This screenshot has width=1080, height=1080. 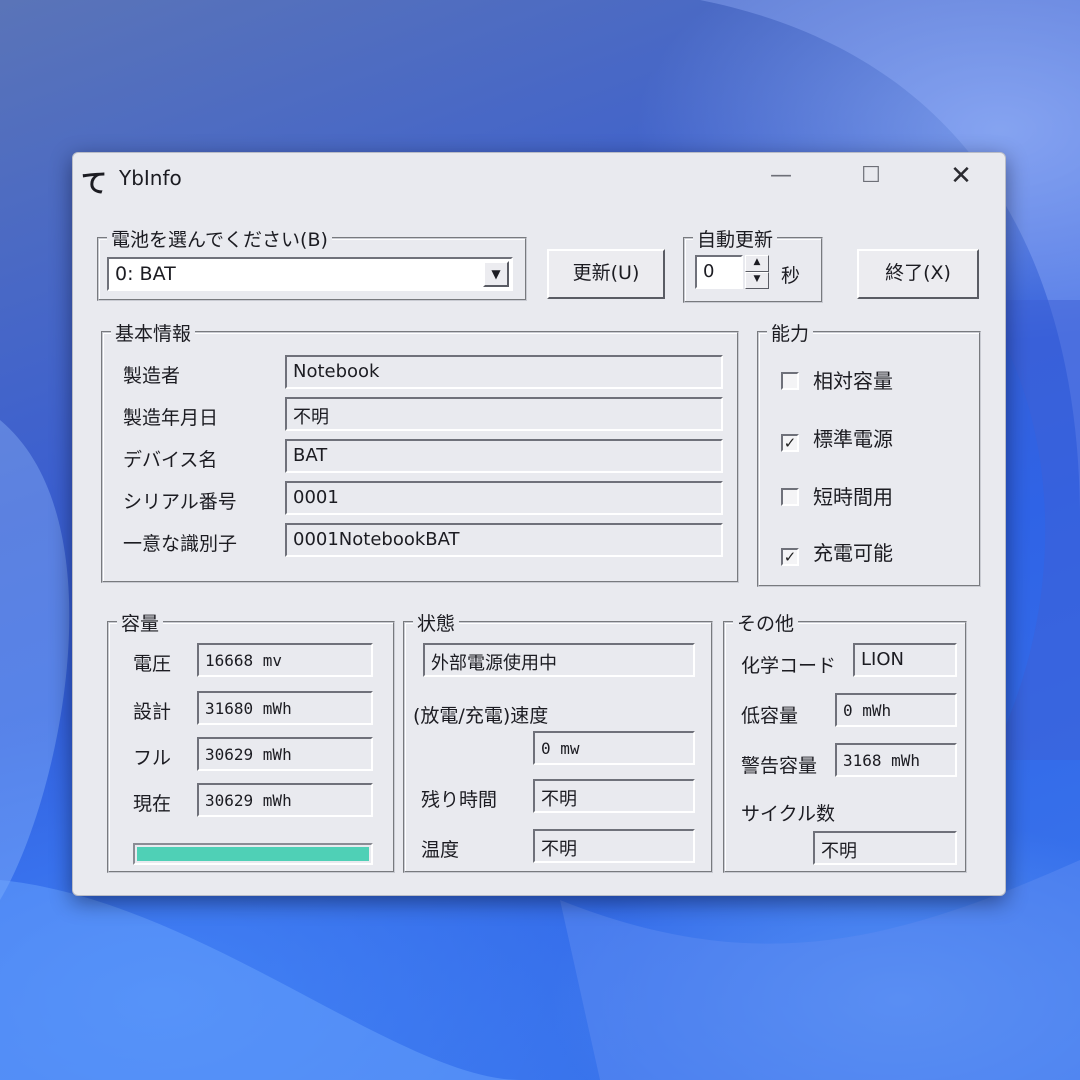 I want to click on charge-progress-fill, so click(x=253, y=854).